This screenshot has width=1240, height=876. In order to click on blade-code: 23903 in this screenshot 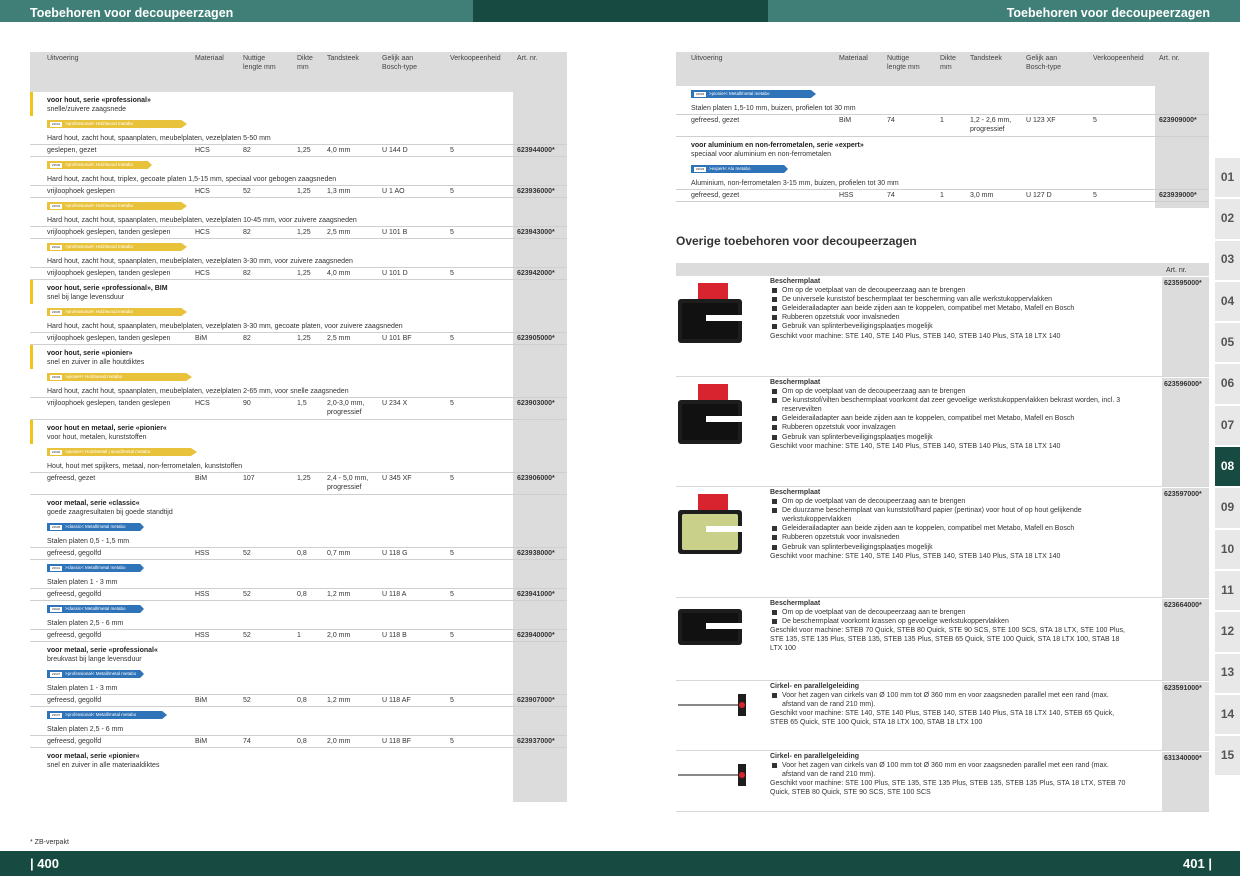, I will do `click(56, 377)`.